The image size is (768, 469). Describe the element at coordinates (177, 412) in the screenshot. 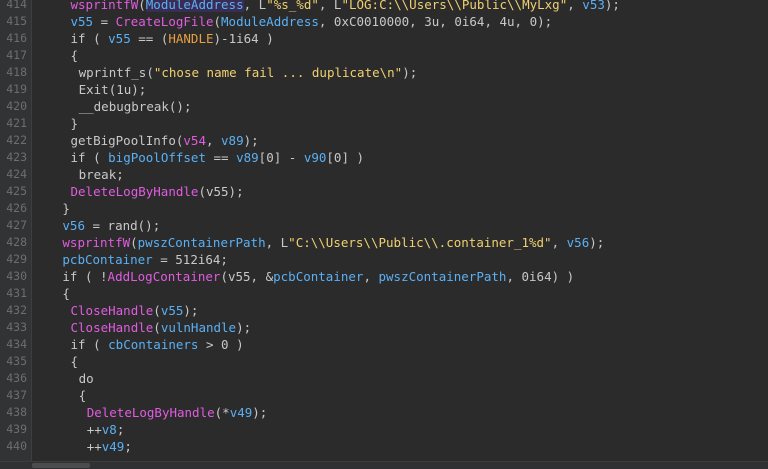

I see `code-text: DeleteLogByHandle(*v49);` at that location.